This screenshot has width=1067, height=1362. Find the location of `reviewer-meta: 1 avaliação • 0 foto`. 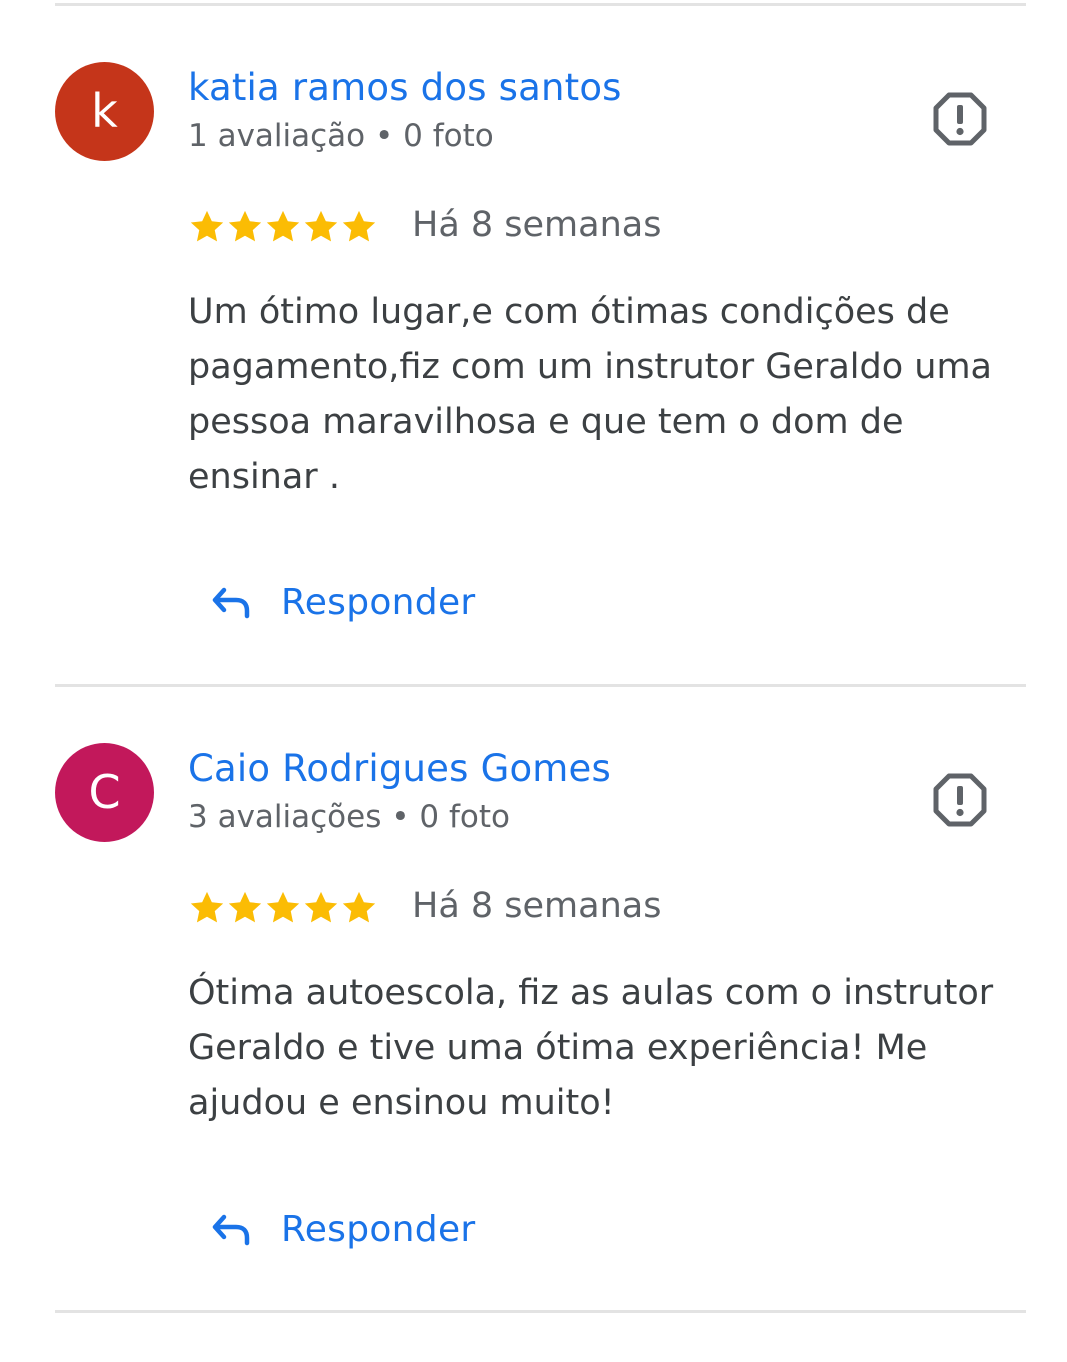

reviewer-meta: 1 avaliação • 0 foto is located at coordinates (341, 136).